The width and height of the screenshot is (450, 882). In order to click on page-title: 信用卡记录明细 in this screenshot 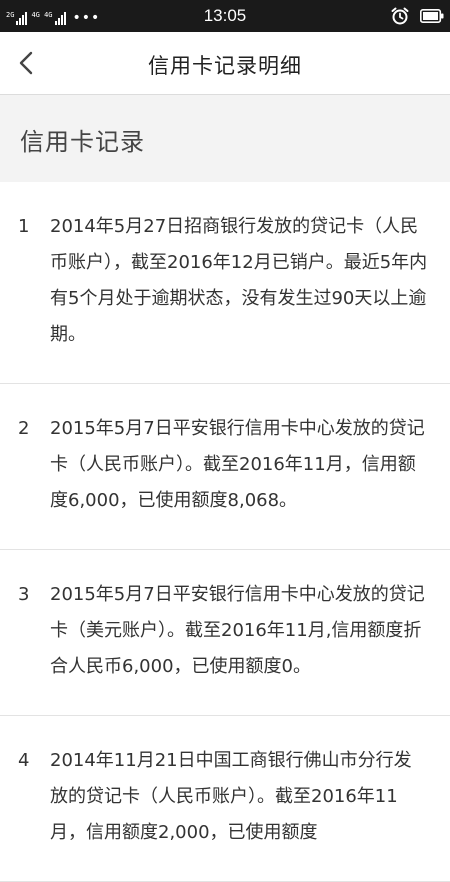, I will do `click(225, 66)`.